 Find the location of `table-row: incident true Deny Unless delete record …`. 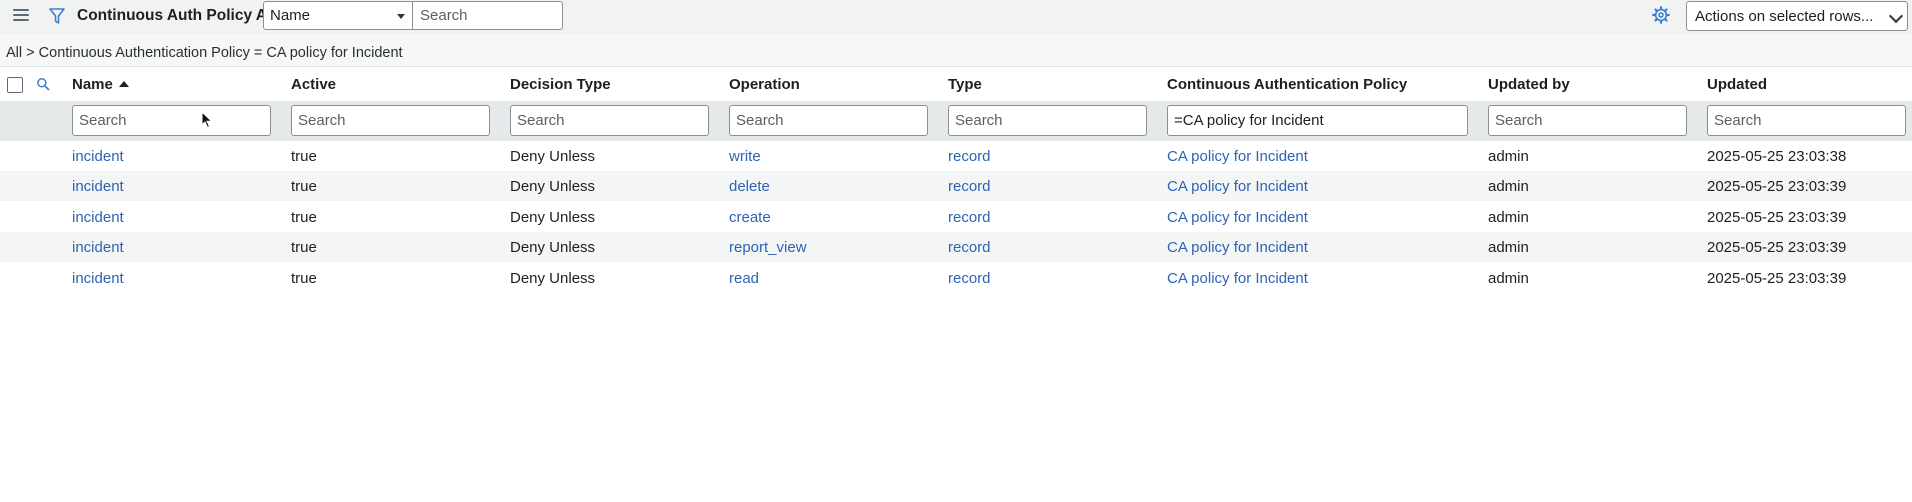

table-row: incident true Deny Unless delete record … is located at coordinates (956, 186).